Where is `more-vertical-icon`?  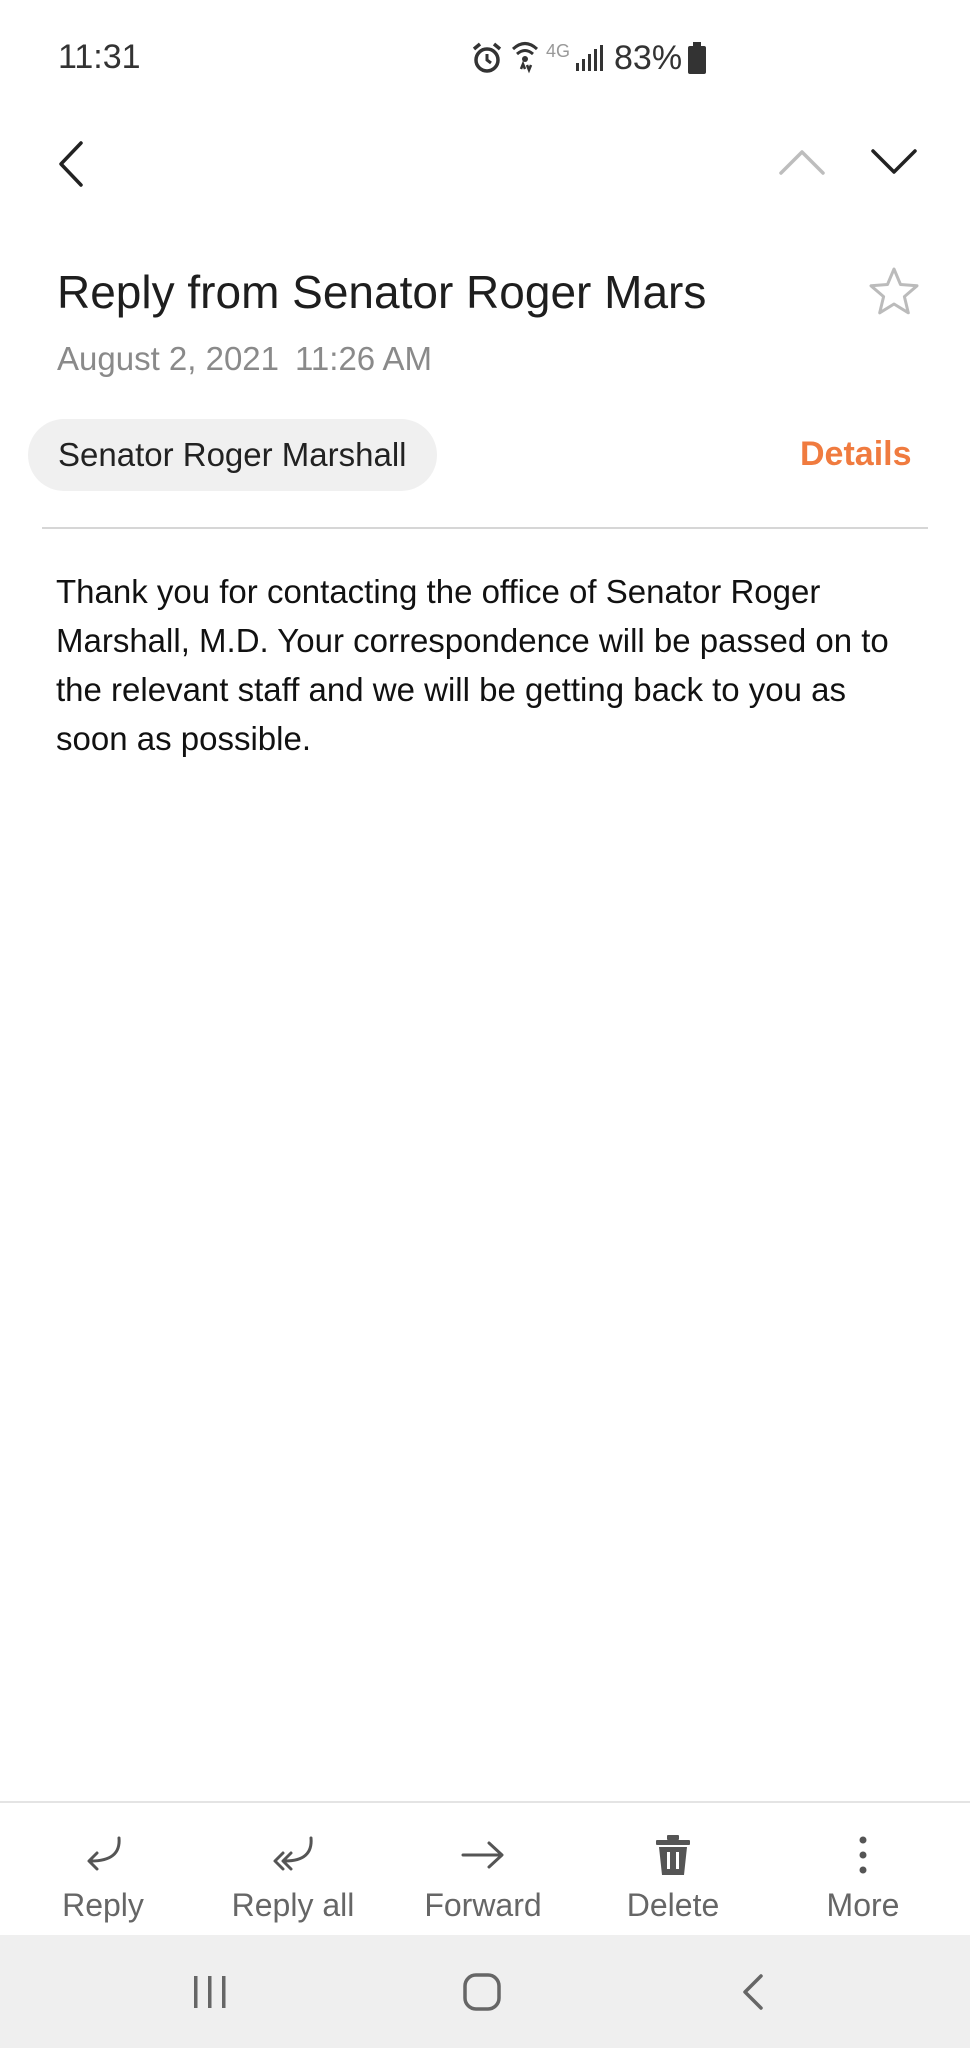
more-vertical-icon is located at coordinates (863, 1855).